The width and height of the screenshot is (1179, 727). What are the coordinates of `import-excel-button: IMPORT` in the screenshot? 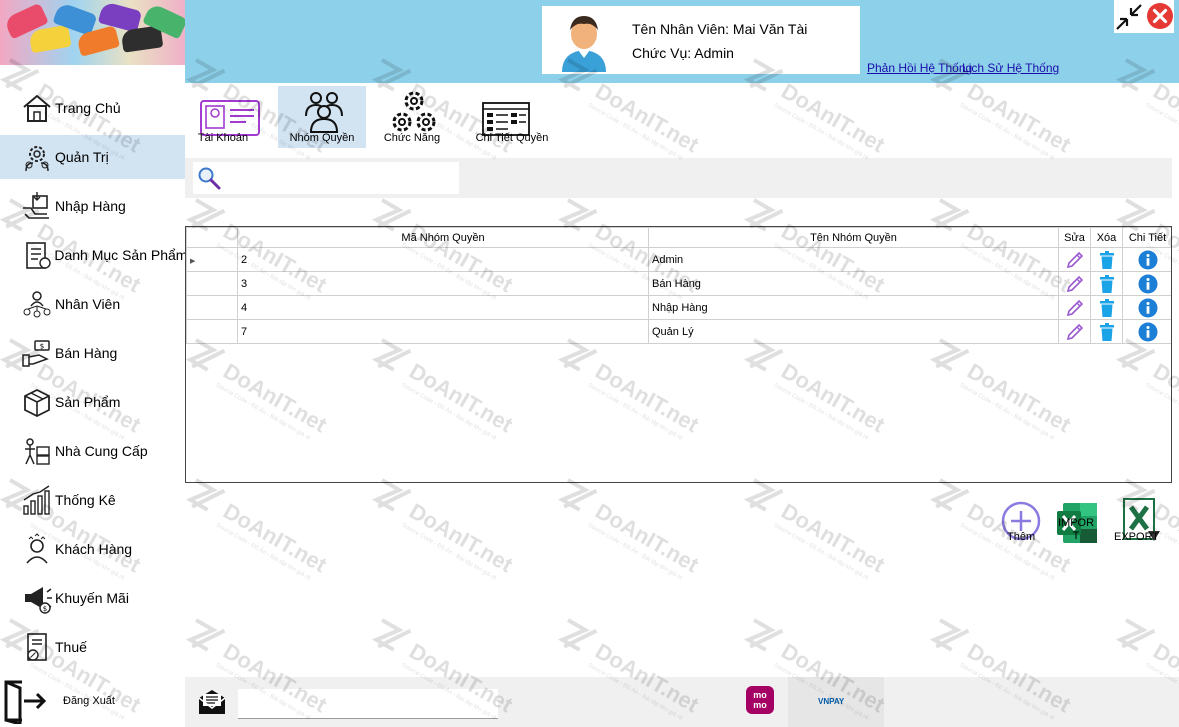 It's located at (1077, 523).